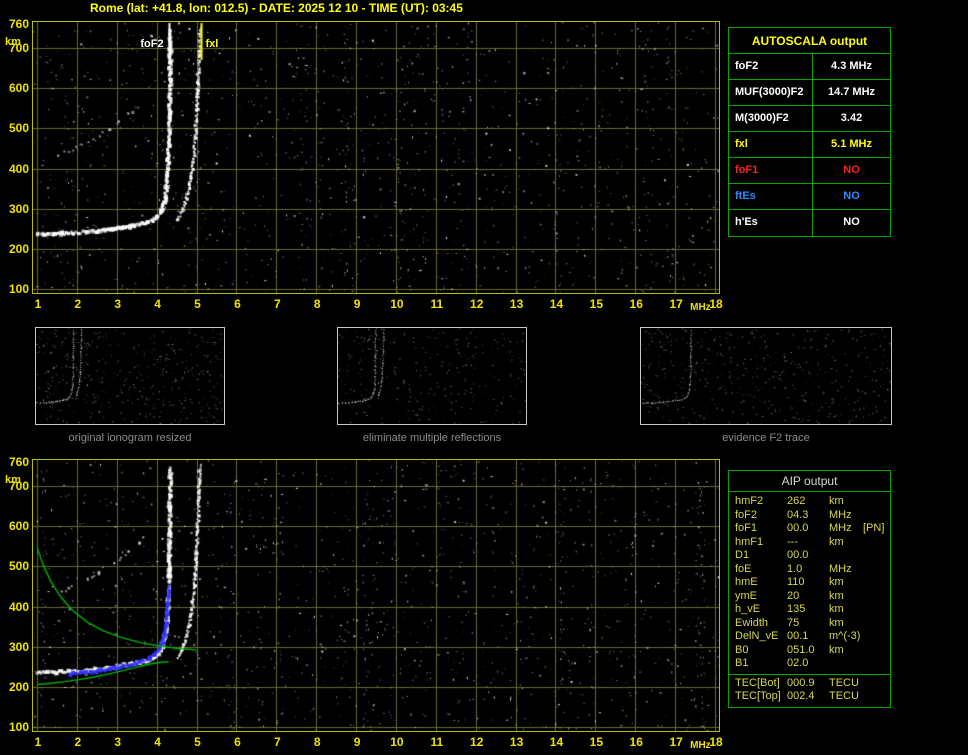 This screenshot has height=755, width=968. What do you see at coordinates (809, 529) in the screenshot?
I see `aip-row: foF1 00.0 MHz [PN]` at bounding box center [809, 529].